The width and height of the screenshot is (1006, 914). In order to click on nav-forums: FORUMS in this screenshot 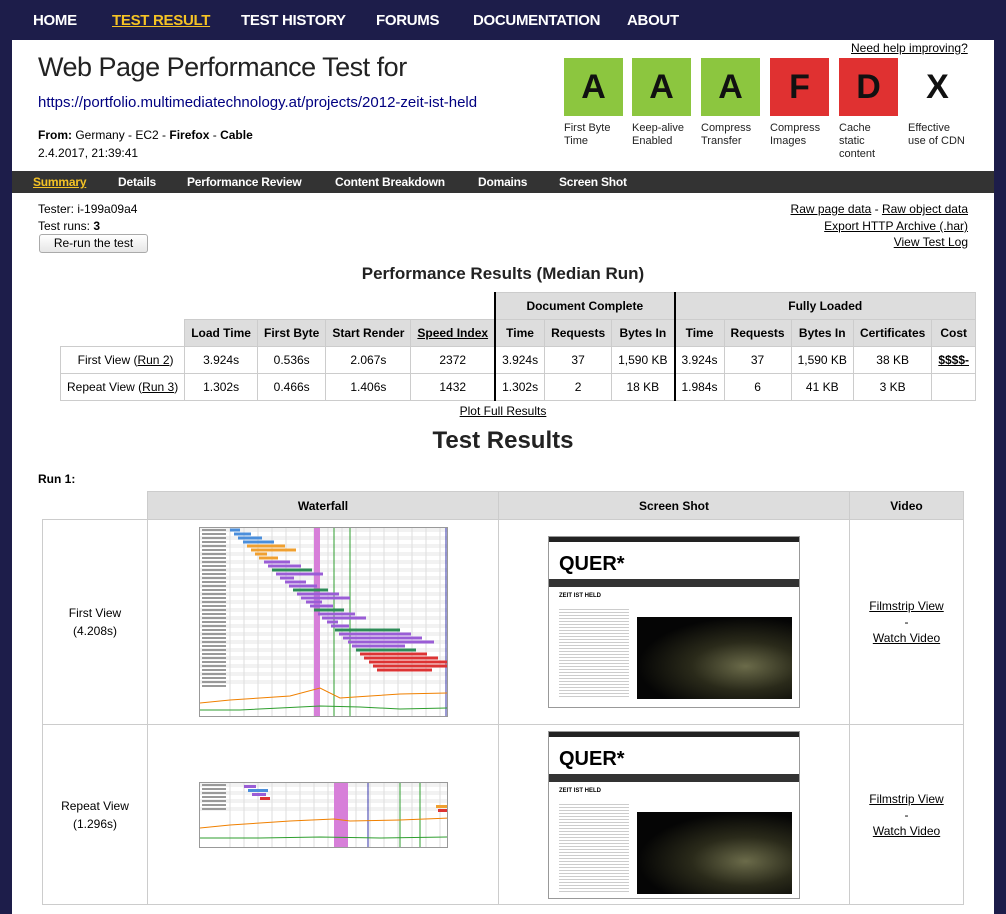, I will do `click(408, 20)`.